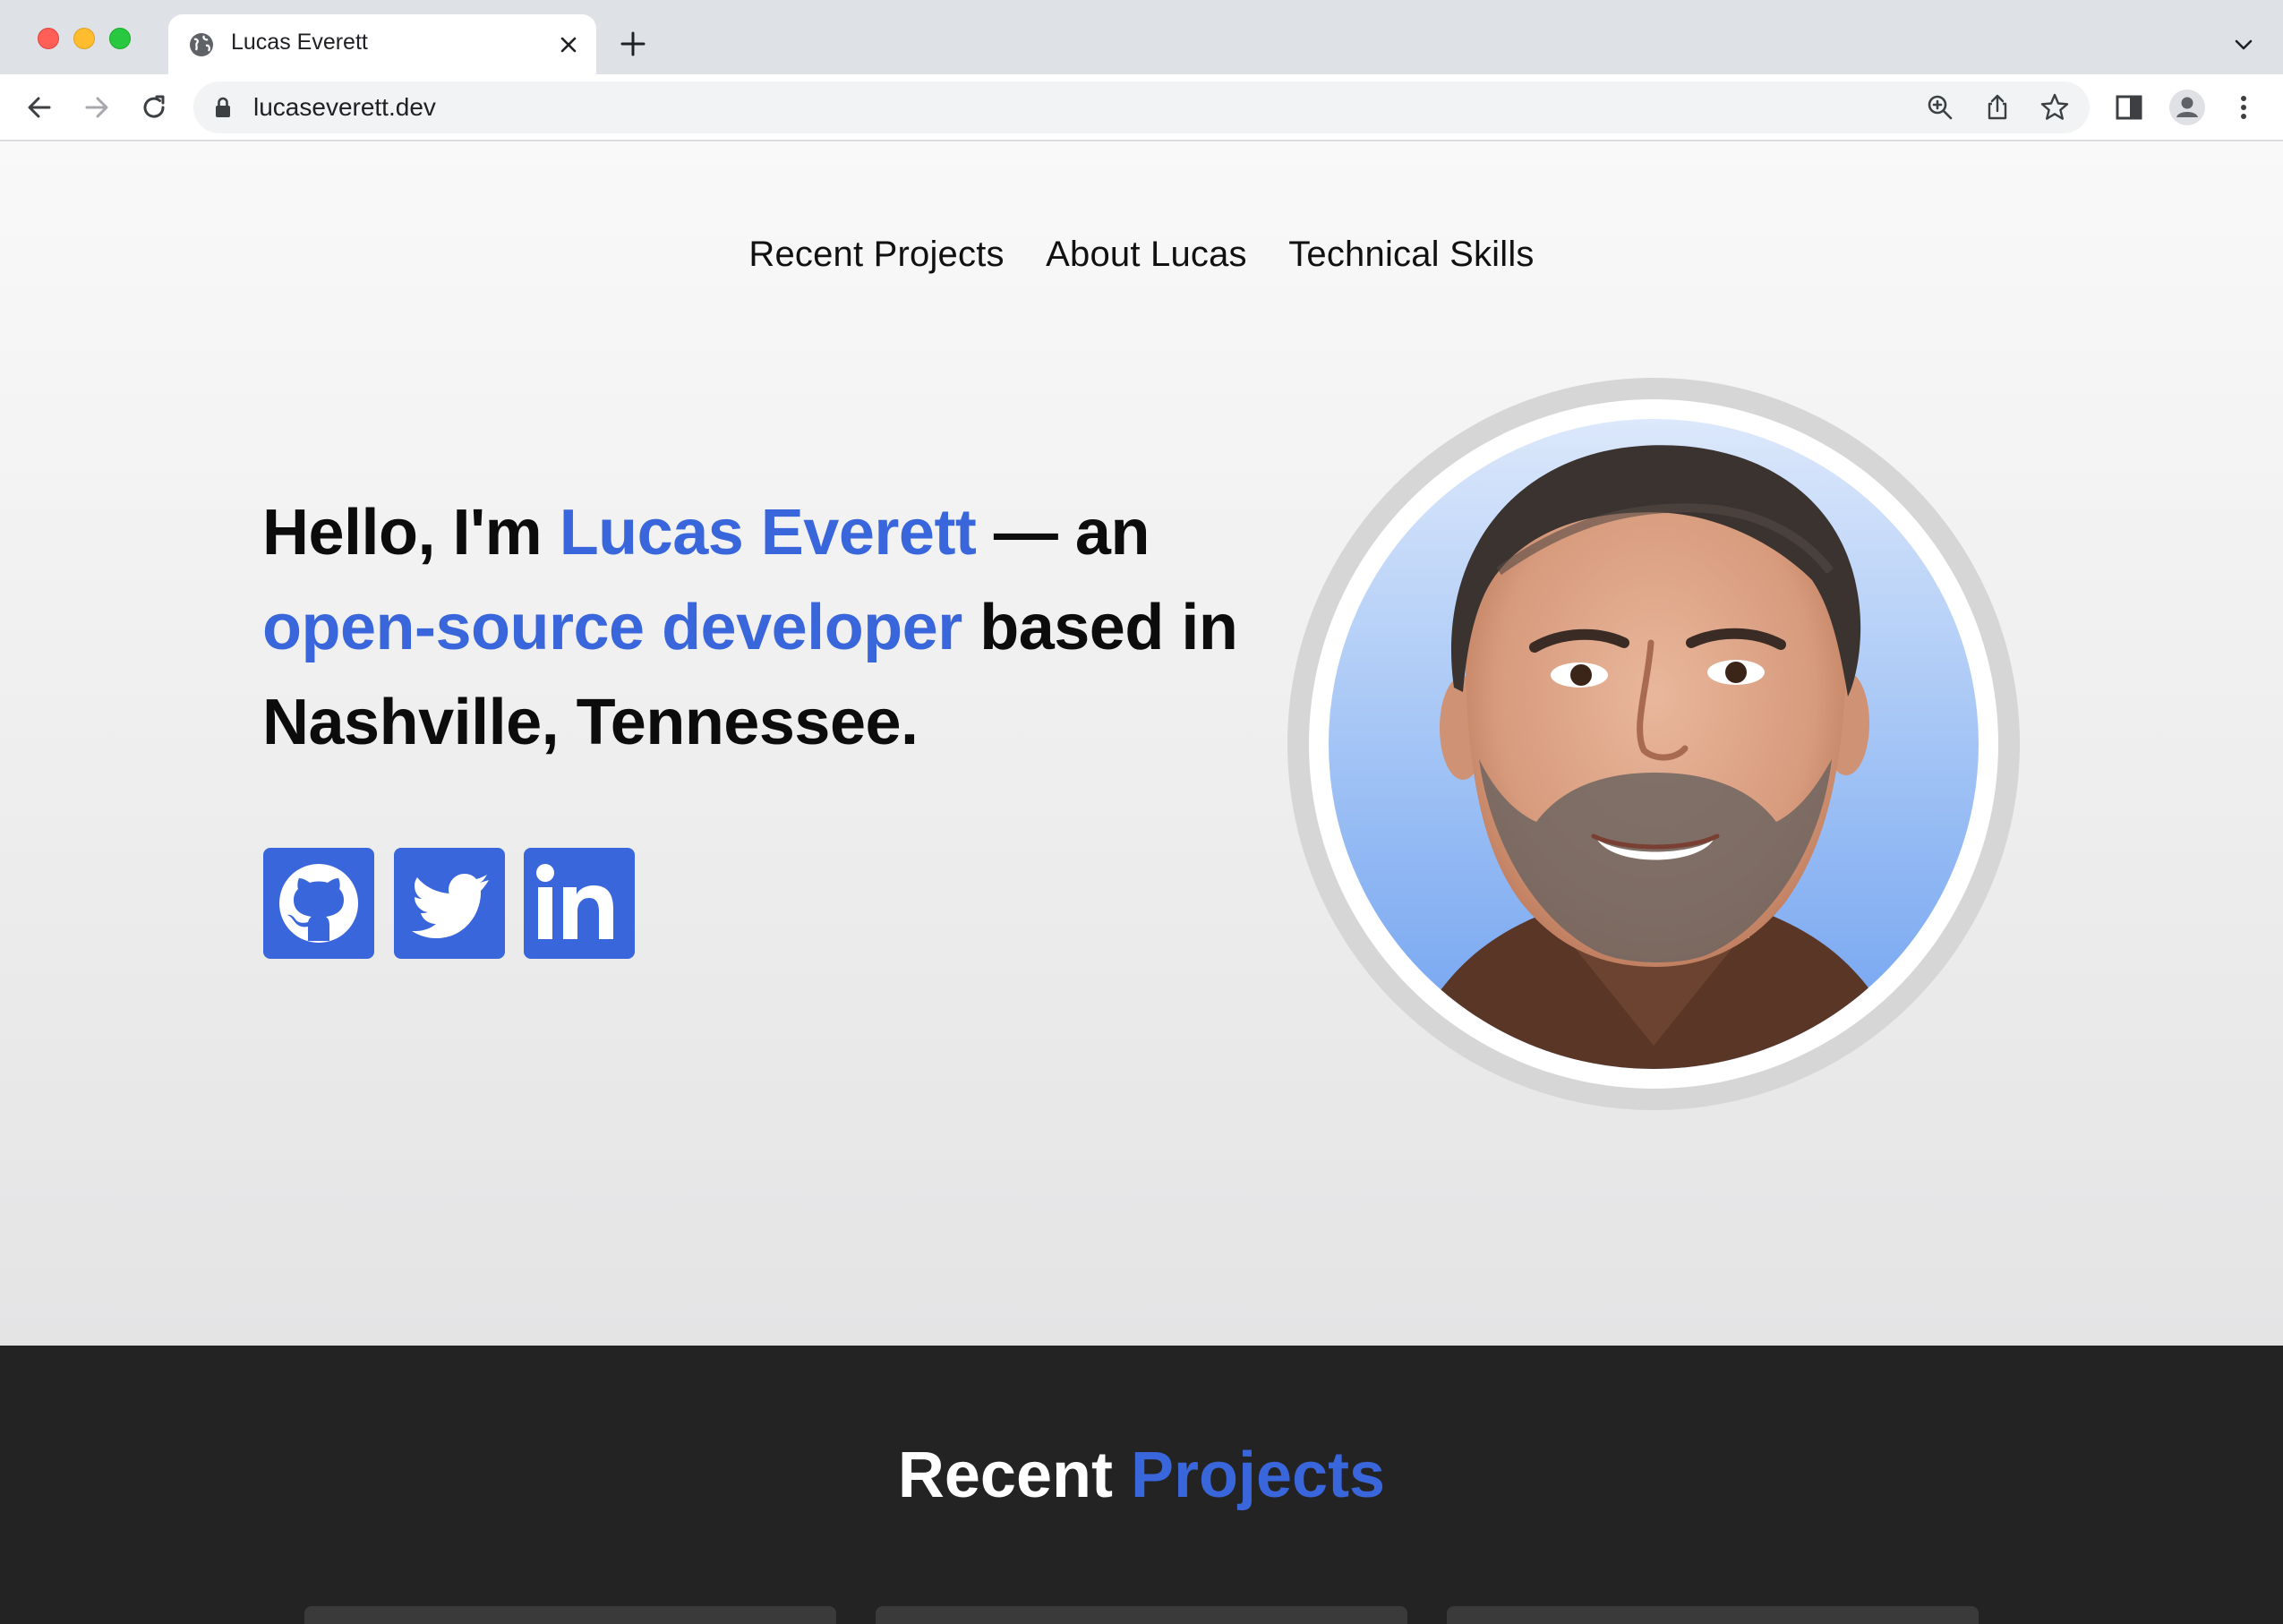 Image resolution: width=2283 pixels, height=1624 pixels. I want to click on maximize-window-button, so click(120, 38).